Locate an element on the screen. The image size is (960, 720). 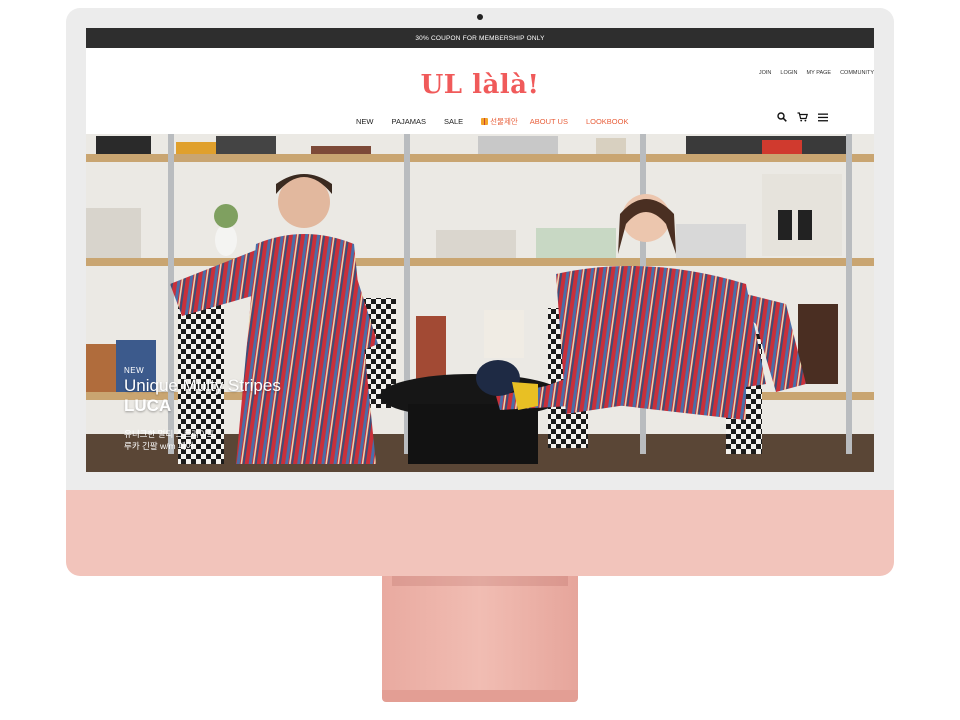
cart-icon is located at coordinates (802, 117).